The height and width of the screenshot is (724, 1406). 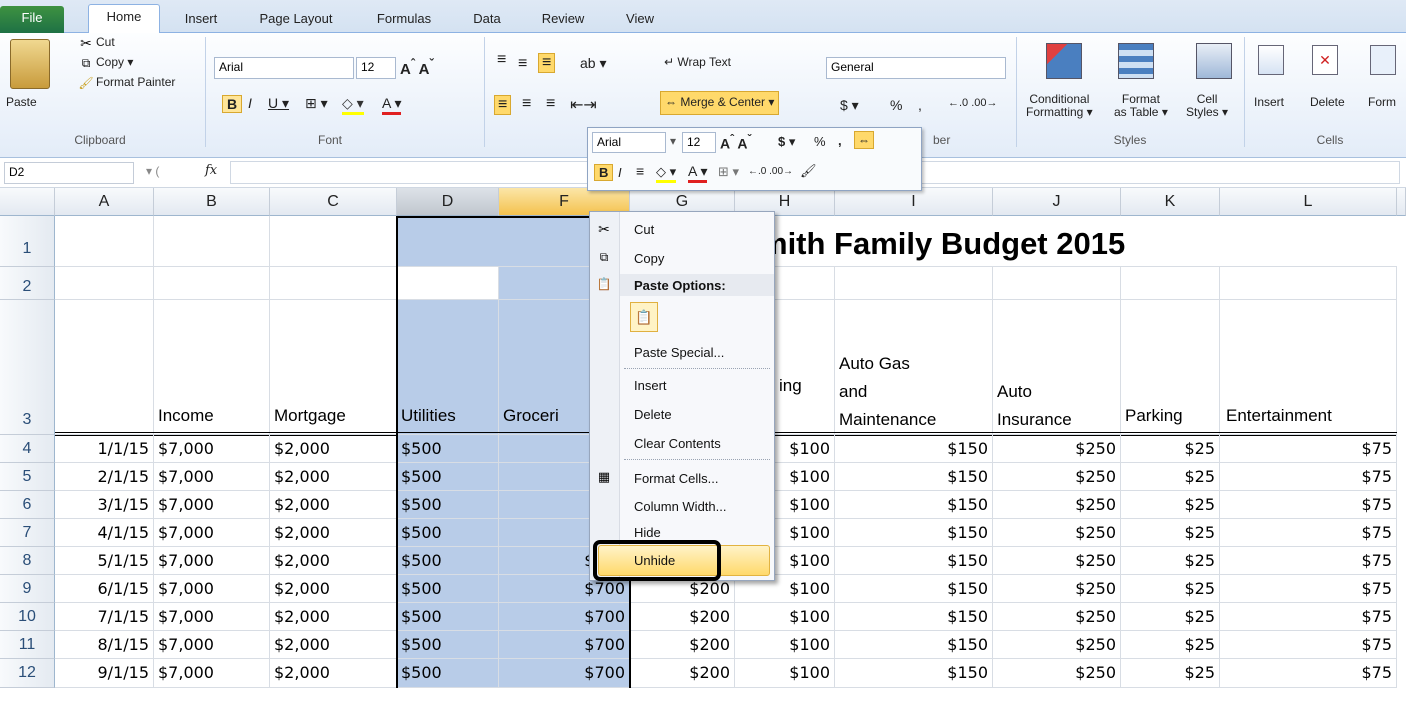 What do you see at coordinates (786, 142) in the screenshot?
I see `mini-currency-button: $ ▾` at bounding box center [786, 142].